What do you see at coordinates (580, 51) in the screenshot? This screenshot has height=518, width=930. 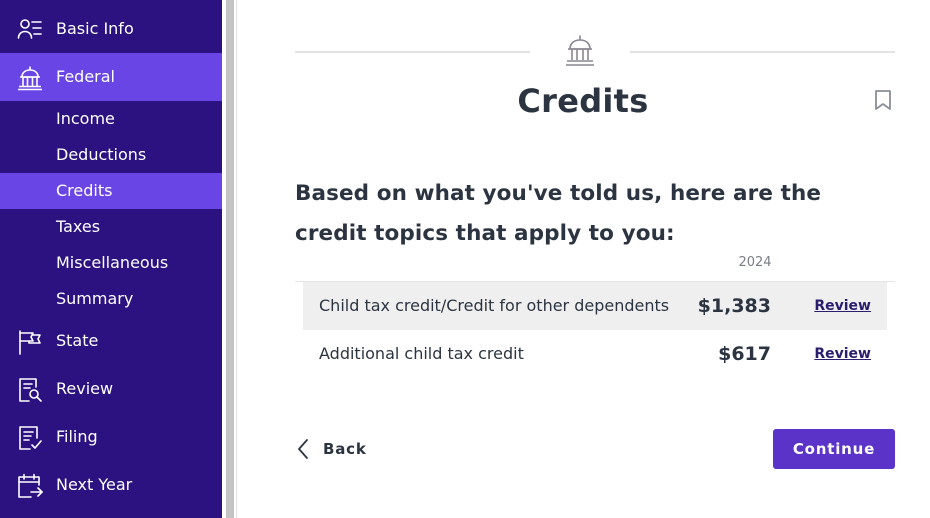 I see `building-icon` at bounding box center [580, 51].